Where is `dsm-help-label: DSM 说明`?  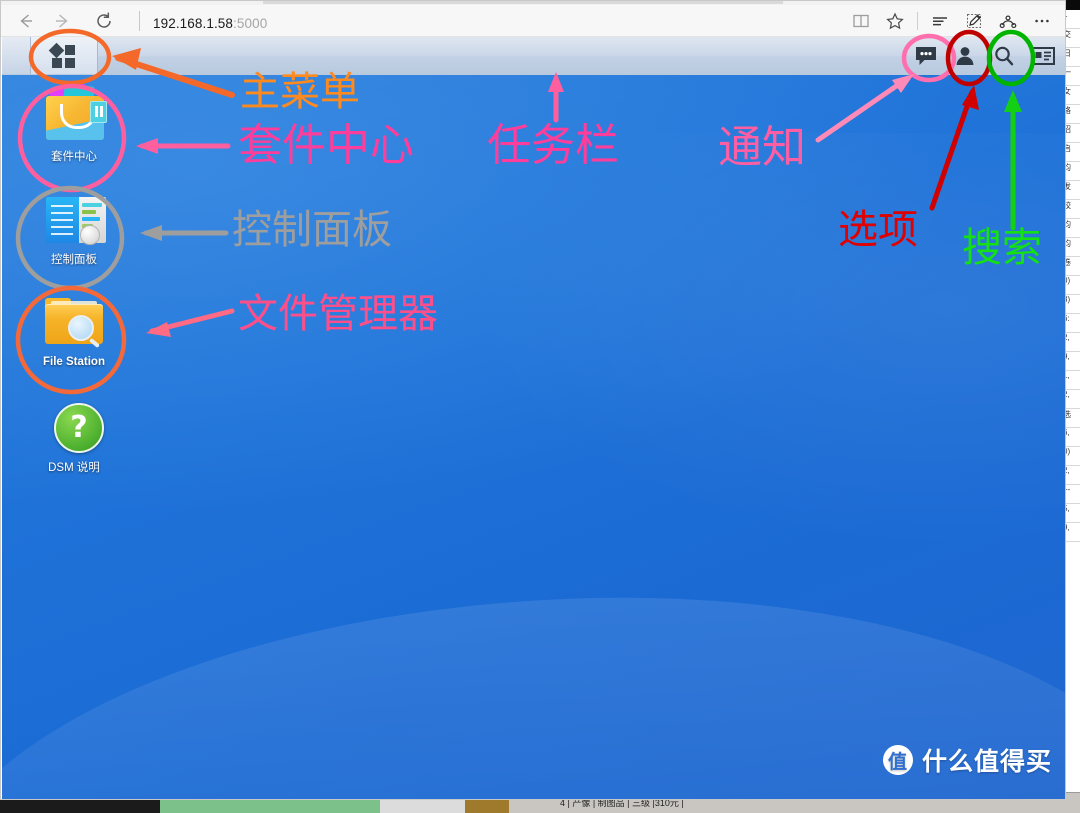 dsm-help-label: DSM 说明 is located at coordinates (74, 468).